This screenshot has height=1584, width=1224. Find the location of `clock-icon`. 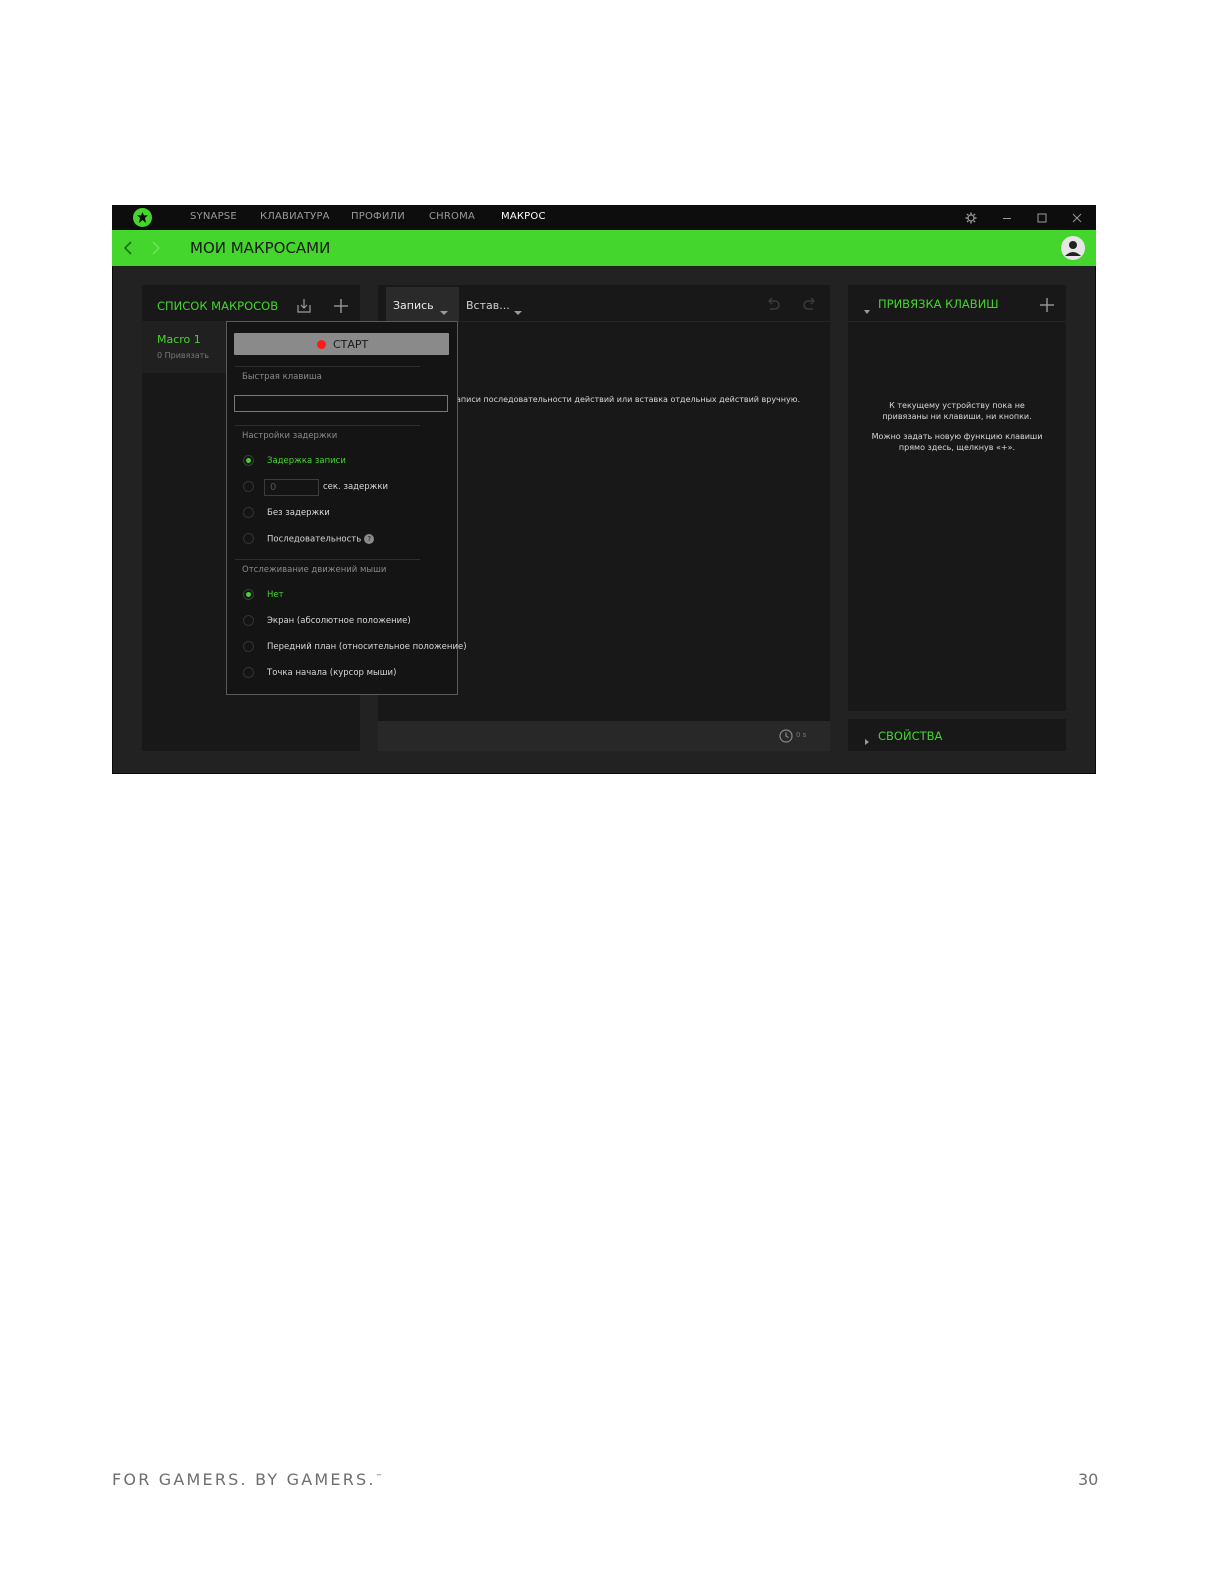

clock-icon is located at coordinates (786, 735).